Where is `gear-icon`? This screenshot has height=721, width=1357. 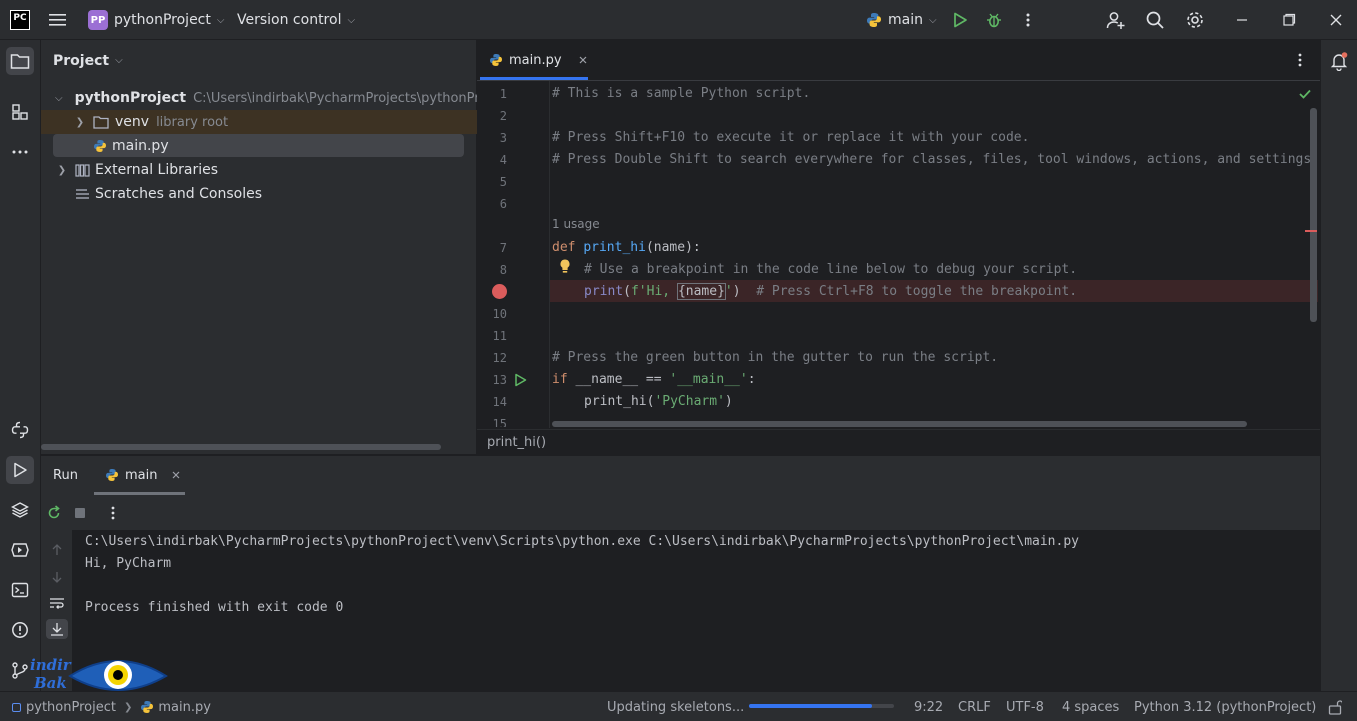
gear-icon is located at coordinates (1195, 20).